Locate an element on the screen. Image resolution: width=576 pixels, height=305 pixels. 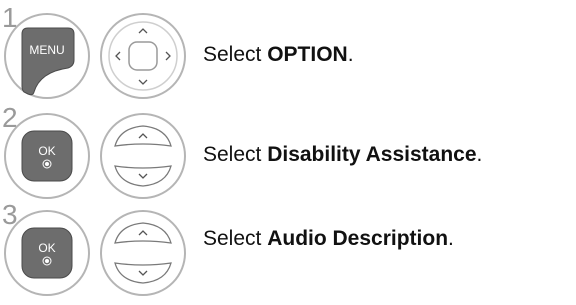
step-3-instruction: Select Audio Description. is located at coordinates (328, 238).